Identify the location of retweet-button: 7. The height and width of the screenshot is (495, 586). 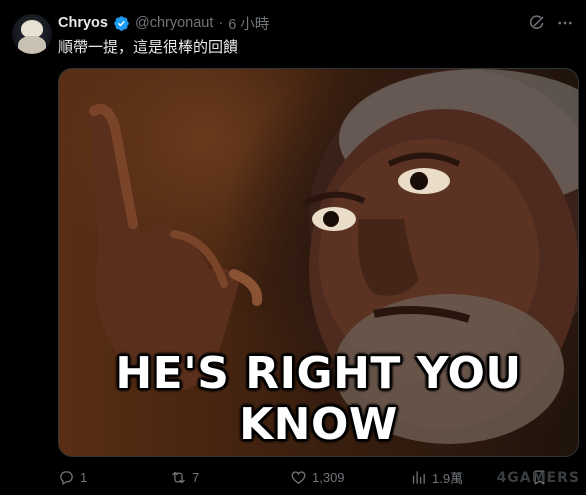
(184, 477).